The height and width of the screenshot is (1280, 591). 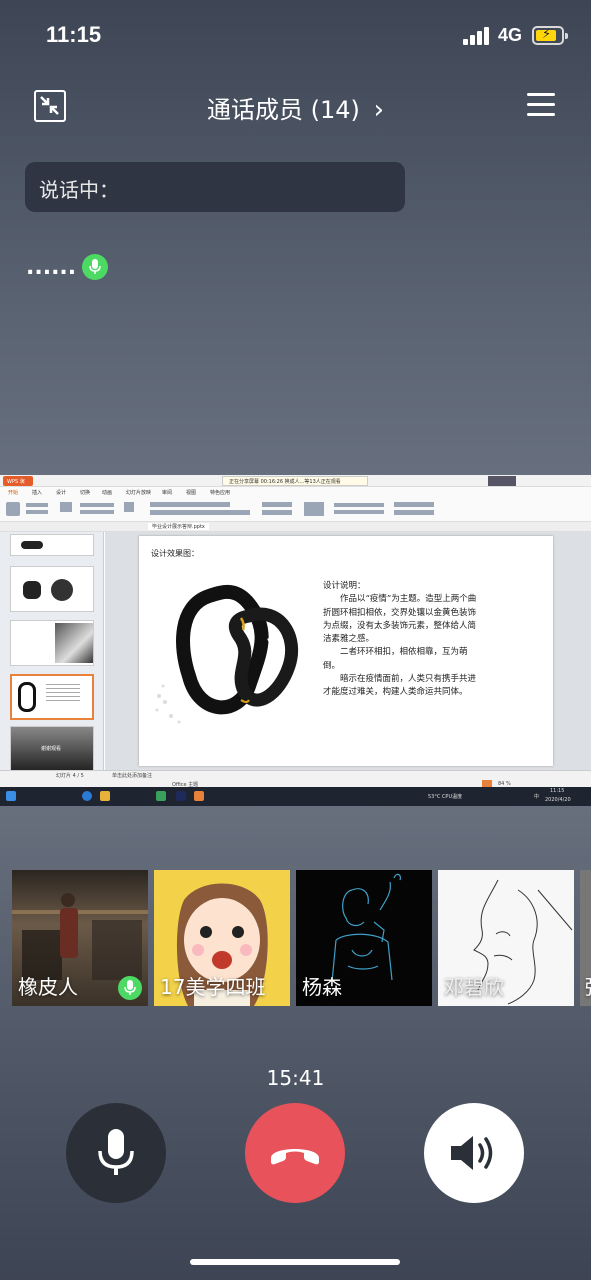 I want to click on folder-icon, so click(x=105, y=796).